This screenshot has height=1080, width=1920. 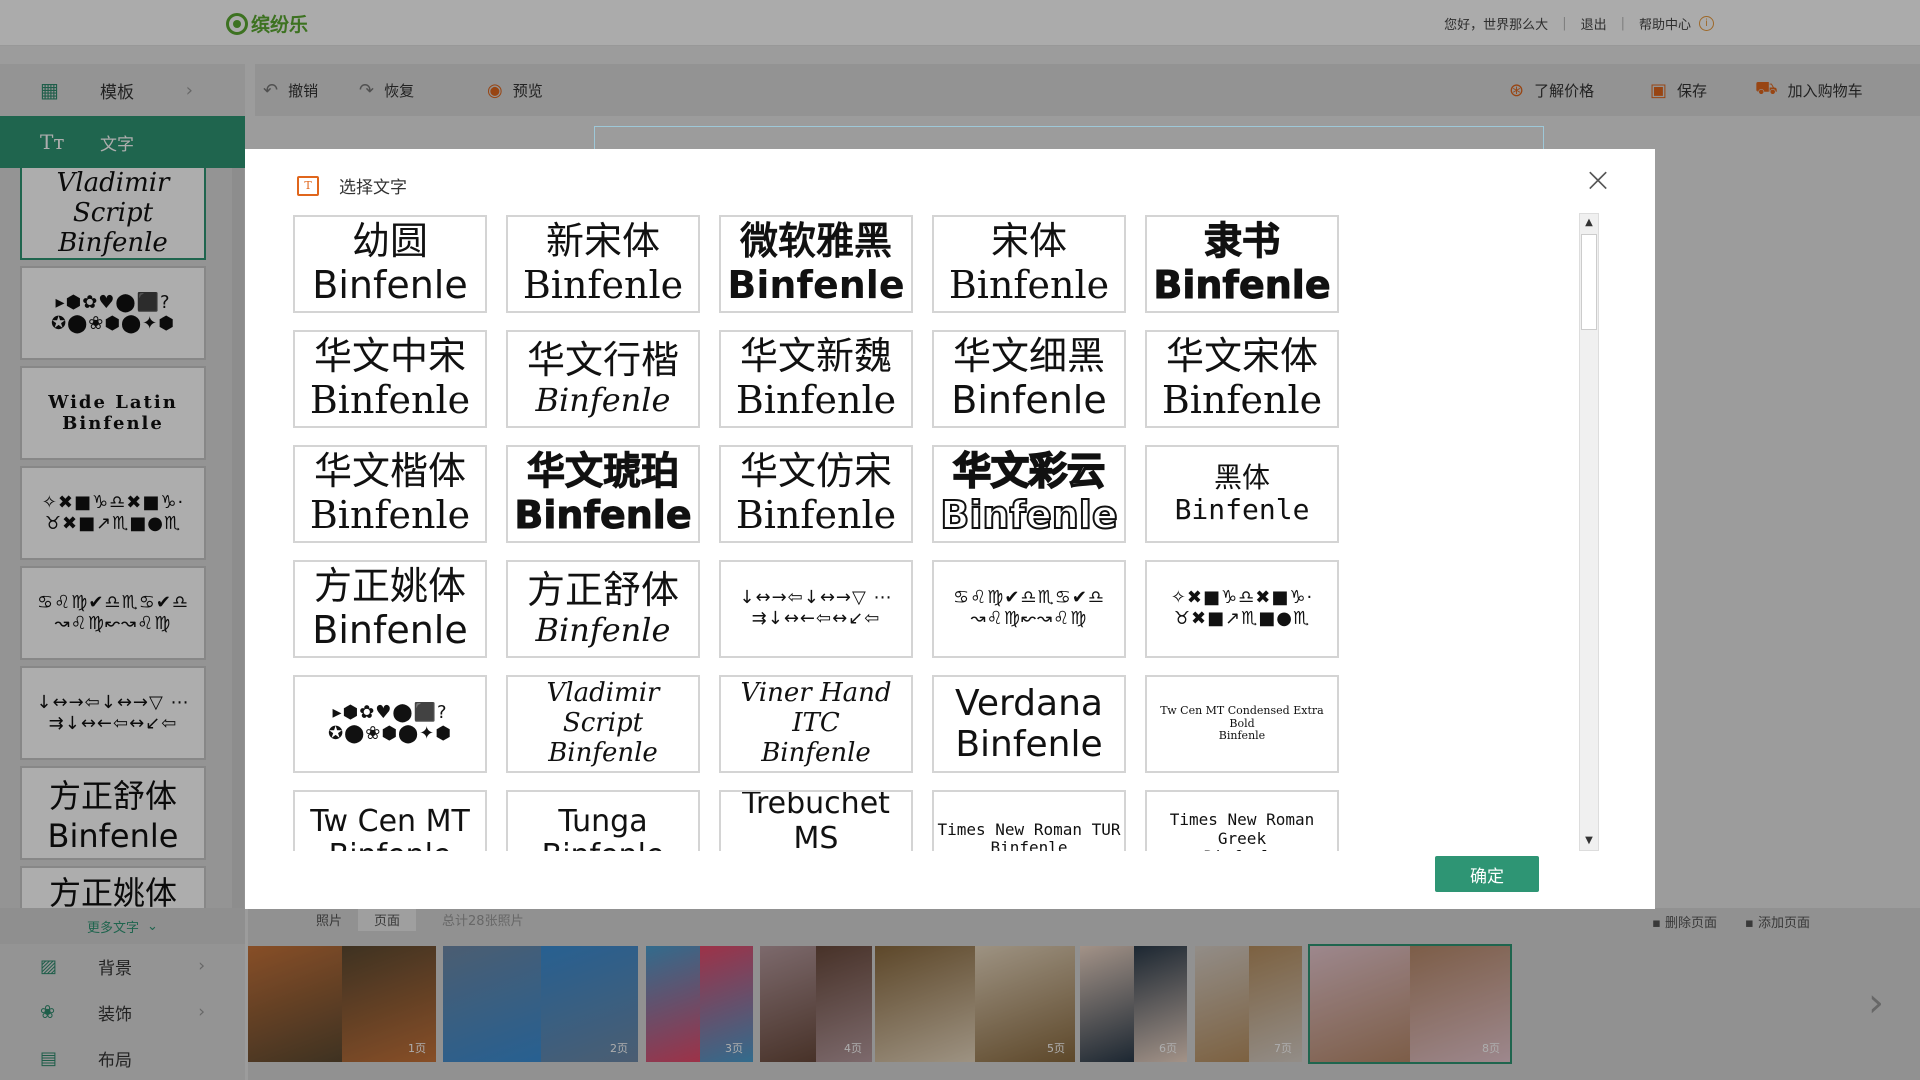 I want to click on font-option: 隶书 Binfenle, so click(x=1242, y=264).